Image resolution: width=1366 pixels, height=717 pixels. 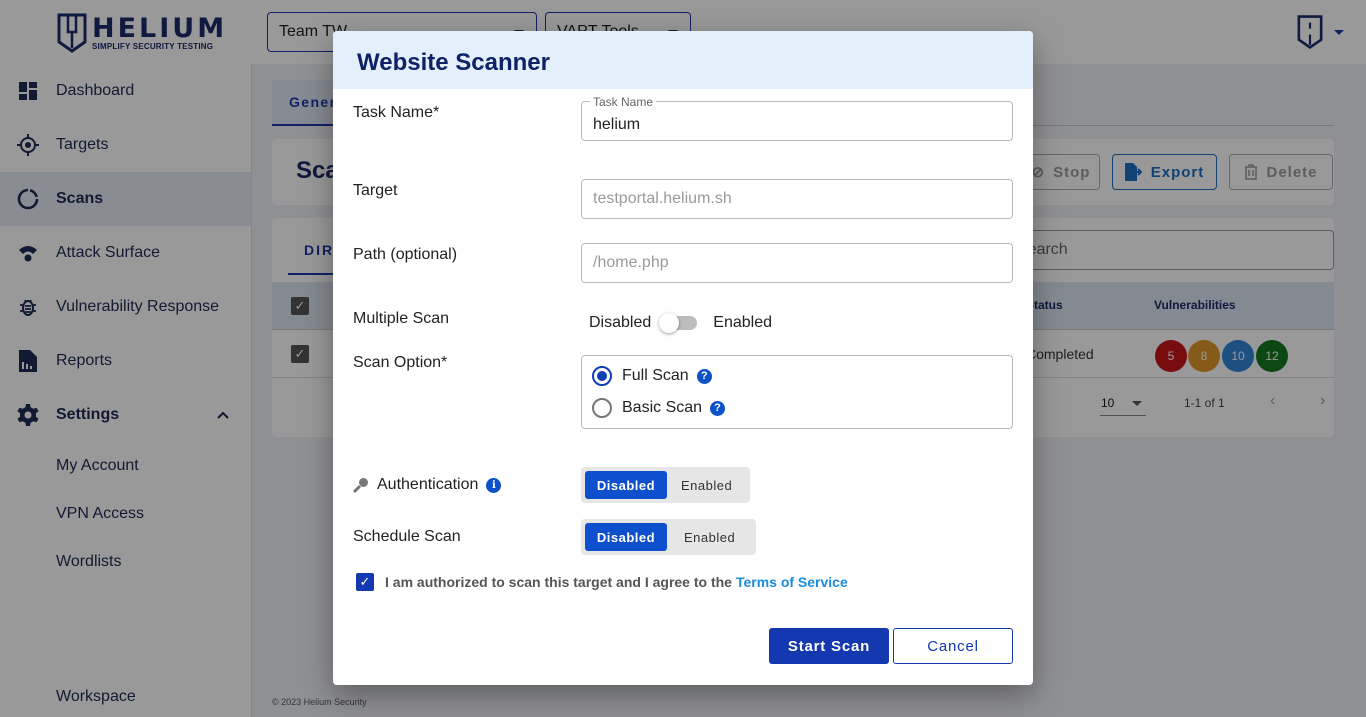 What do you see at coordinates (602, 408) in the screenshot?
I see `basic-scan-radio` at bounding box center [602, 408].